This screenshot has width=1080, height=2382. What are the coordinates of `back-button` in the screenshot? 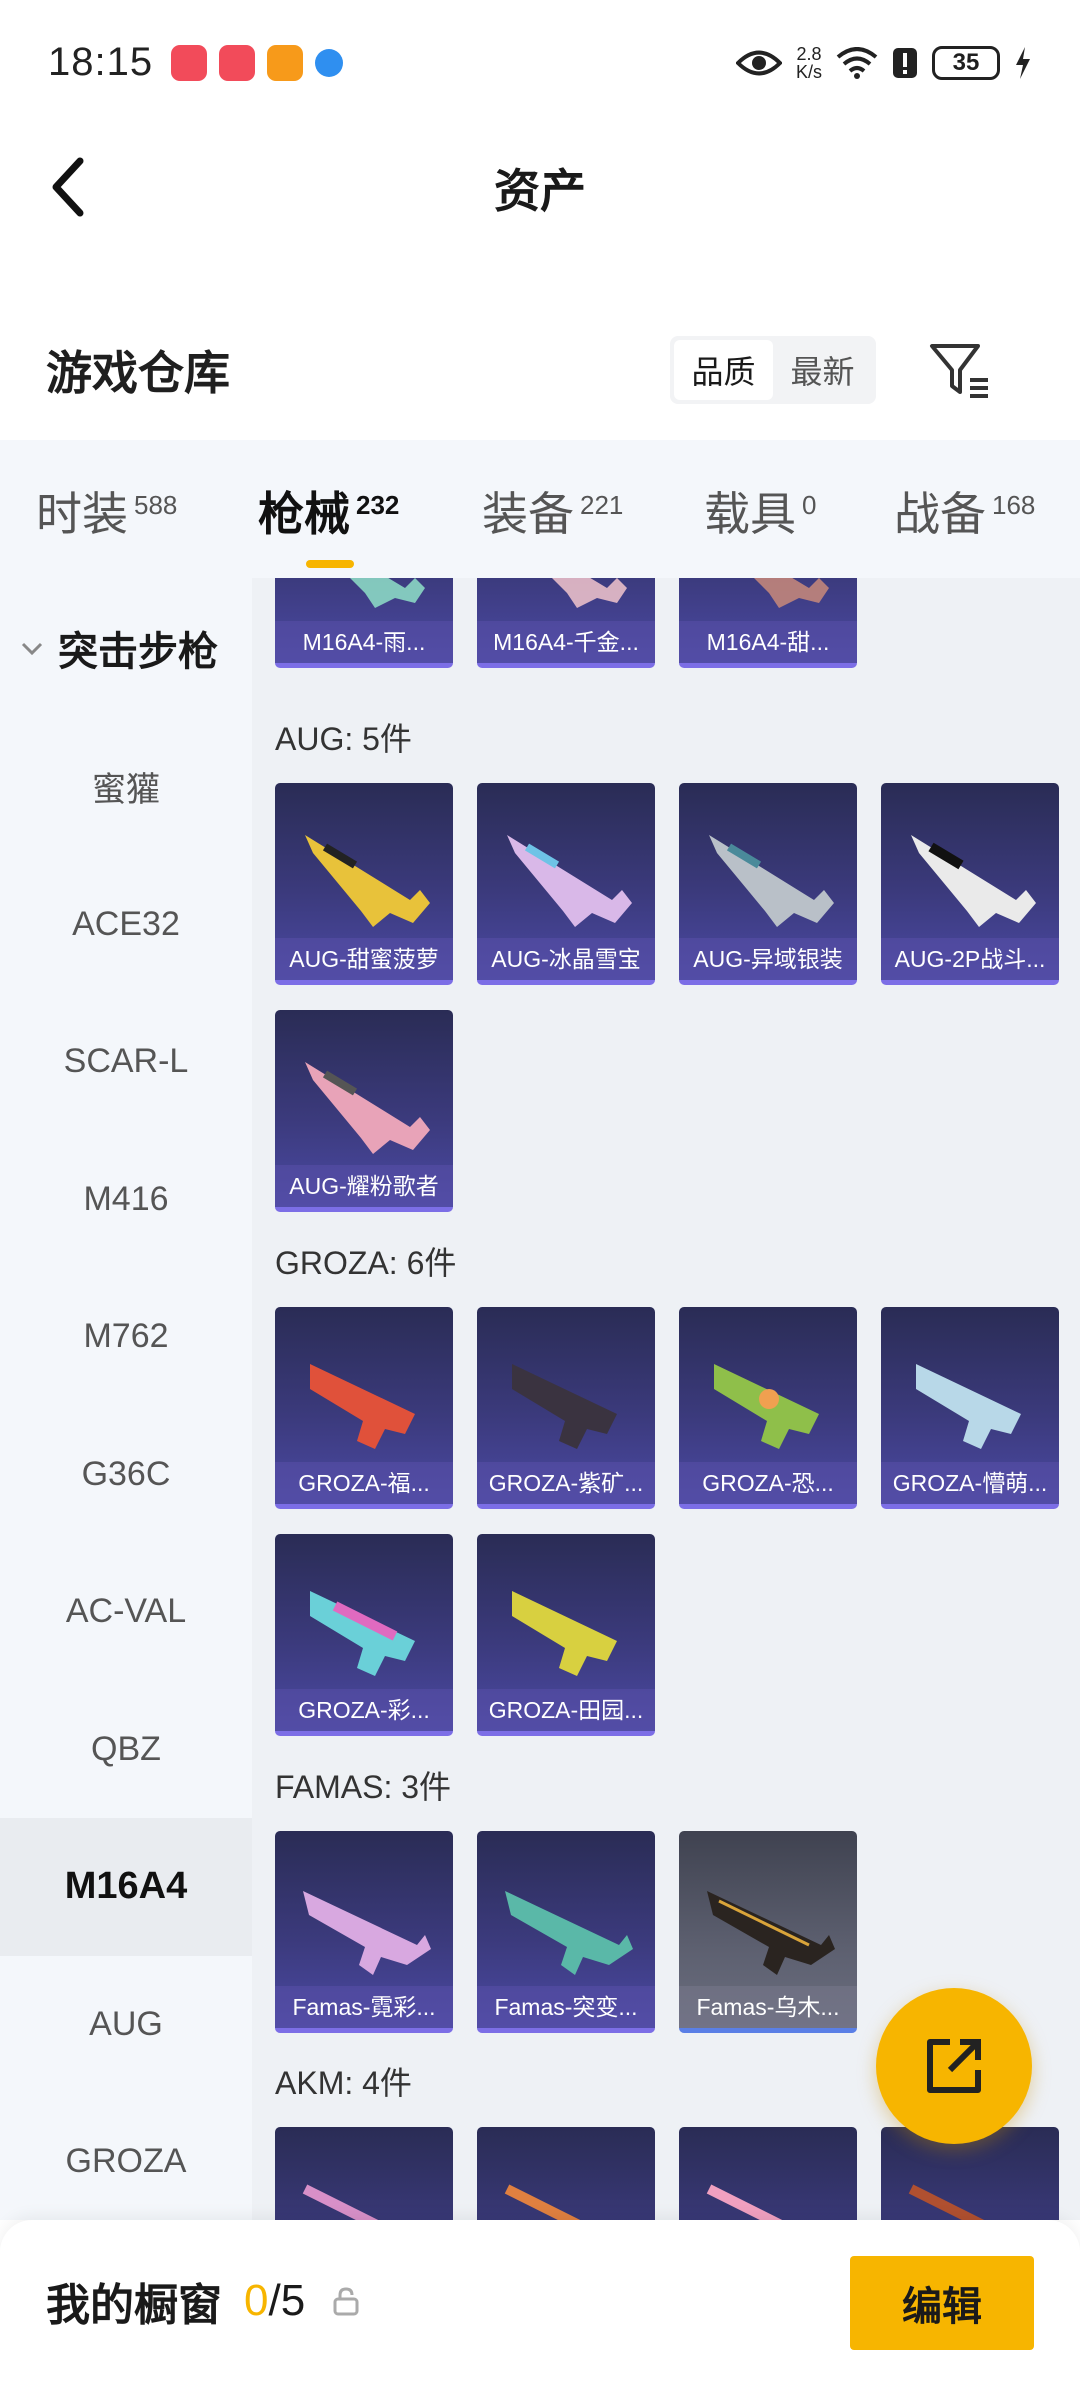 It's located at (68, 187).